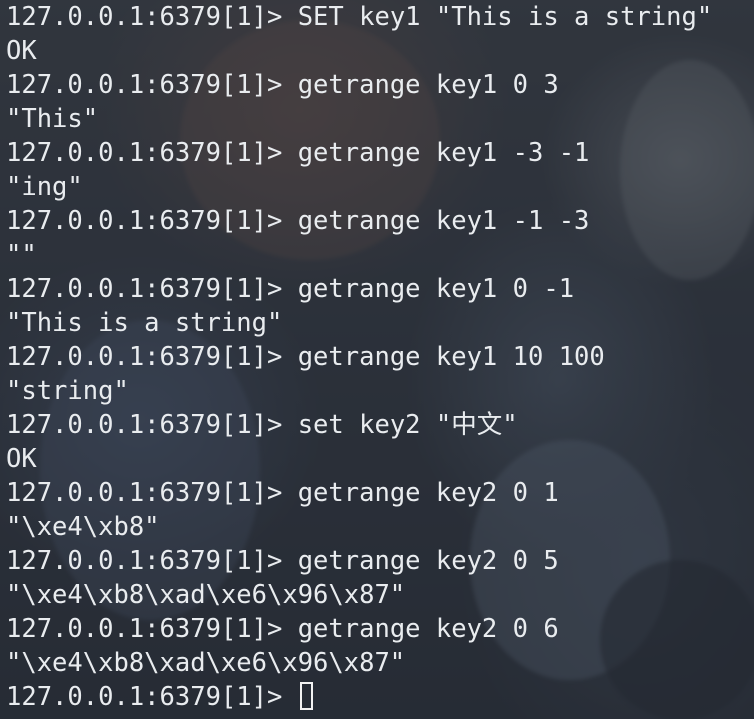  I want to click on terminal-line-output: "string", so click(67, 391).